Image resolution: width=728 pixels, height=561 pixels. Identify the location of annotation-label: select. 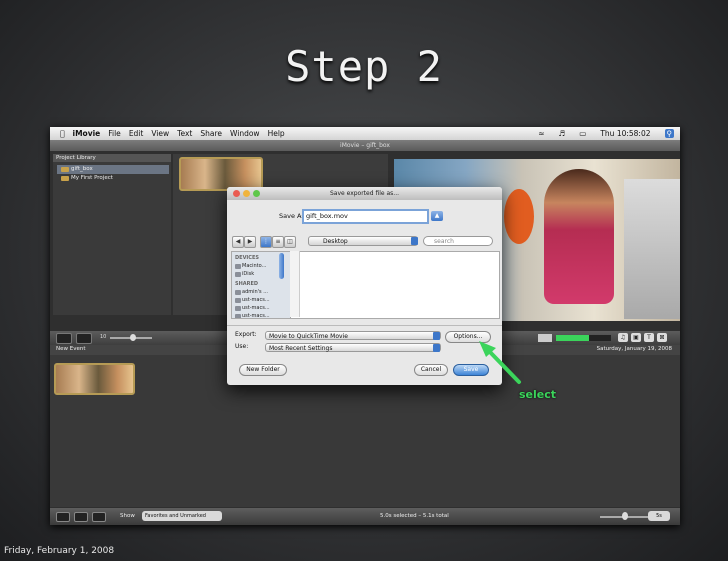
(538, 394).